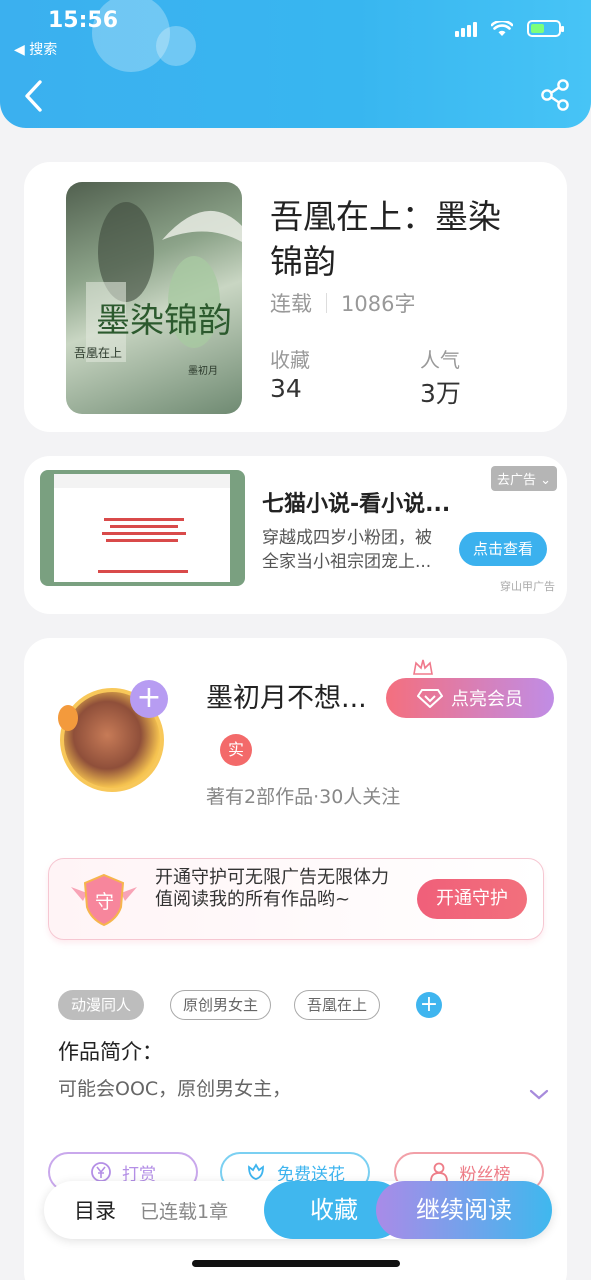  I want to click on add-tag-icon: +, so click(429, 1005).